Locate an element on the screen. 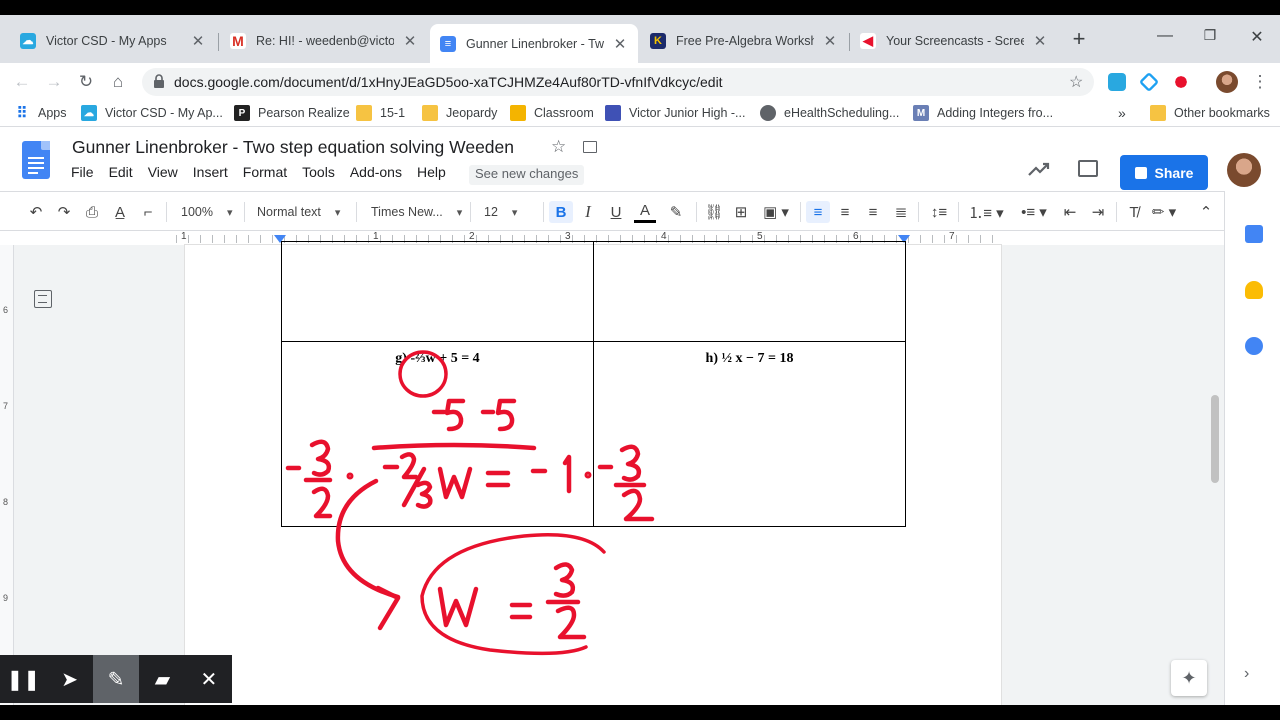 The image size is (1280, 720). menu-tools: Tools is located at coordinates (318, 172).